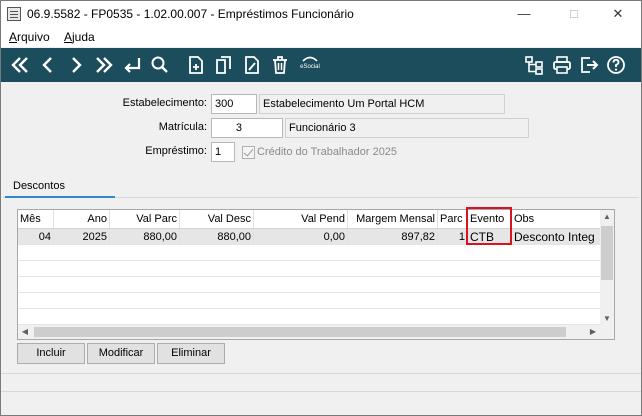 This screenshot has height=416, width=642. Describe the element at coordinates (176, 151) in the screenshot. I see `emprestimo-label: Empréstimo:` at that location.